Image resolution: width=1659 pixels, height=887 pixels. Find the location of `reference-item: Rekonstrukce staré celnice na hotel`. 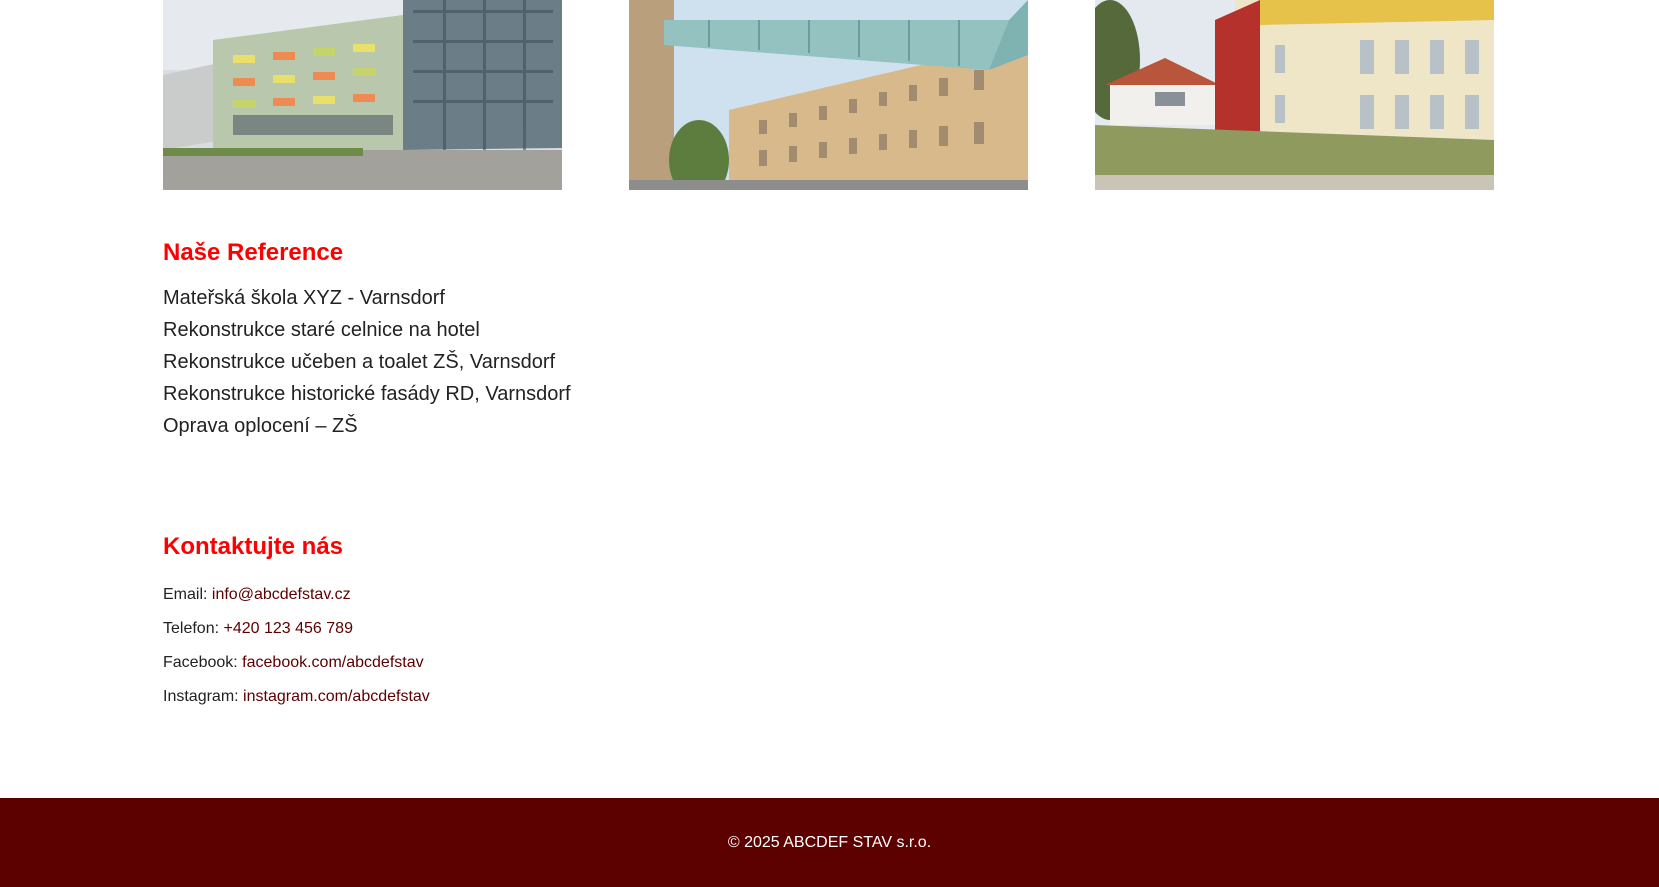

reference-item: Rekonstrukce staré celnice na hotel is located at coordinates (321, 330).